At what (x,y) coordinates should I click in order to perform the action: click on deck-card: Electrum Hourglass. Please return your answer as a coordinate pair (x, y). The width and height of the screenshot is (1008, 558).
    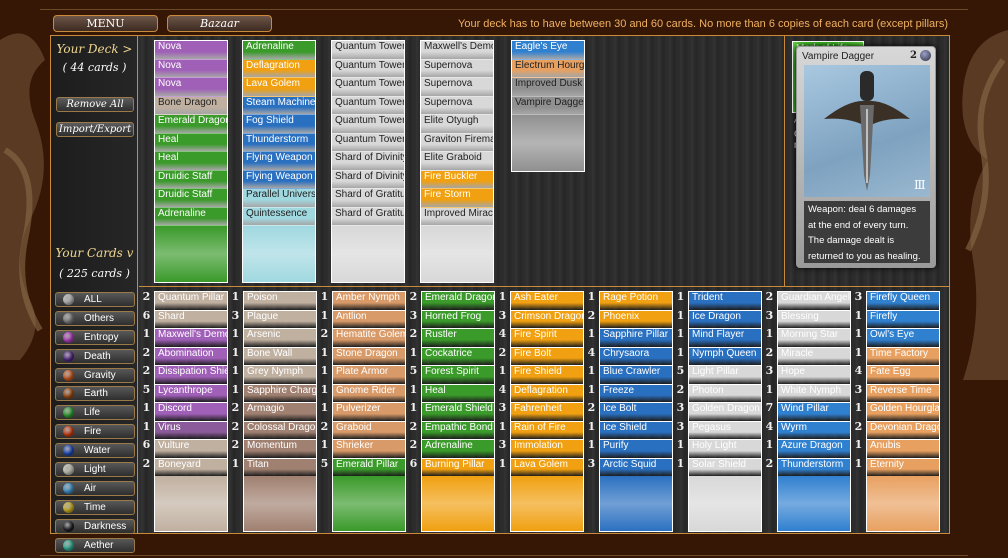
    Looking at the image, I should click on (548, 68).